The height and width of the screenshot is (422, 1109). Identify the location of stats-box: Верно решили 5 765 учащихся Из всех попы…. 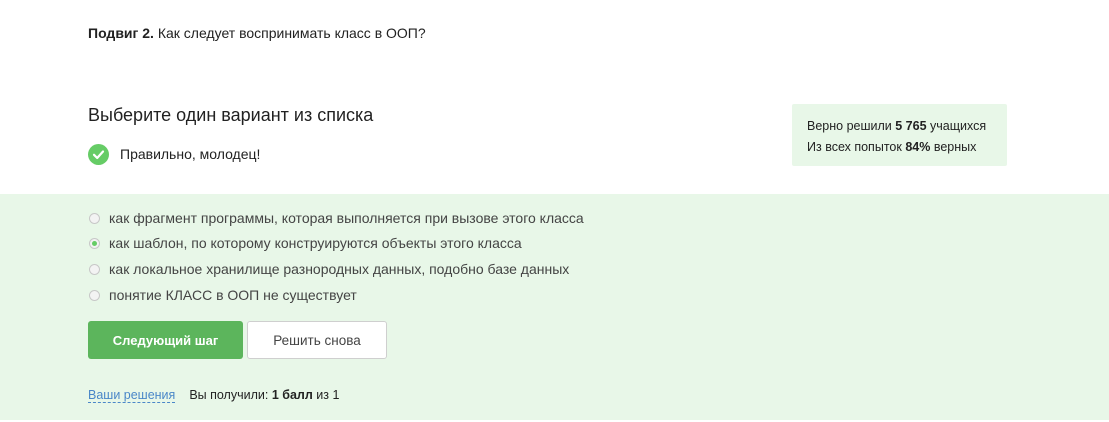
(899, 135).